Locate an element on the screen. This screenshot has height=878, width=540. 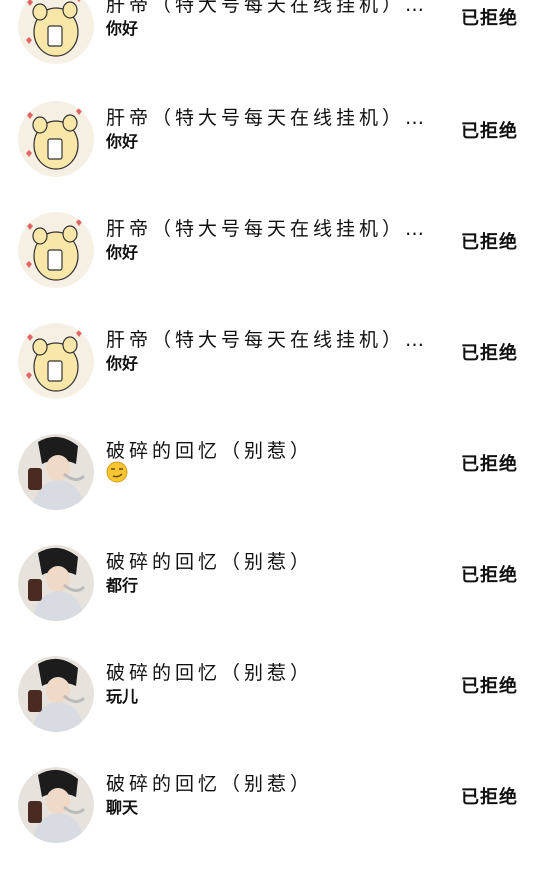
request-message: 玩儿 is located at coordinates (122, 696).